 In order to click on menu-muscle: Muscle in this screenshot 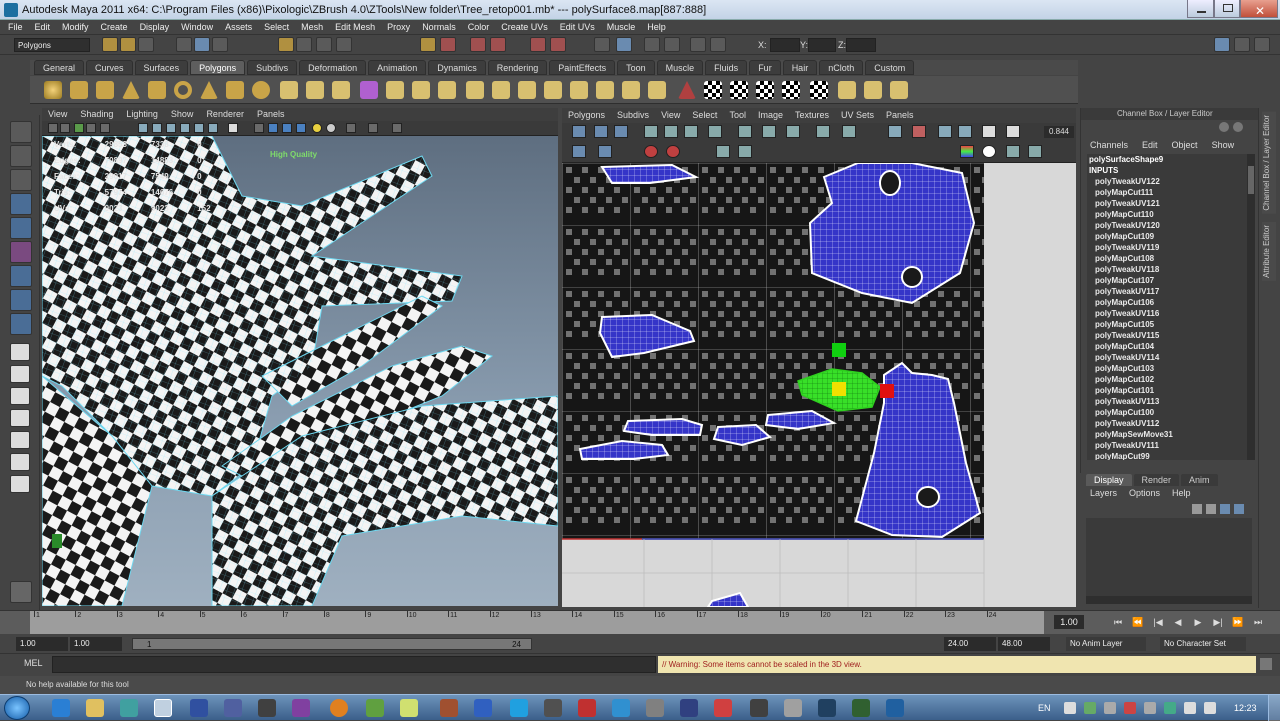, I will do `click(621, 27)`.